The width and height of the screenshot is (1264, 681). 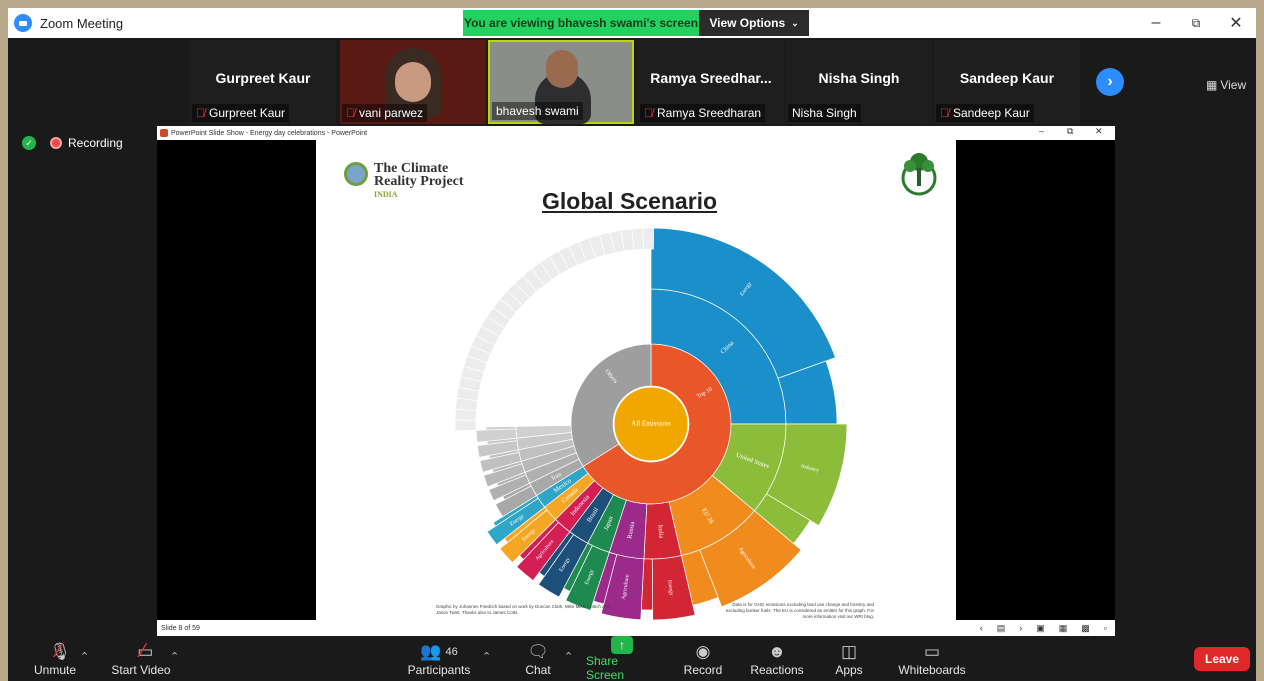 I want to click on participants-button: 👥 46 Participants, so click(x=439, y=658).